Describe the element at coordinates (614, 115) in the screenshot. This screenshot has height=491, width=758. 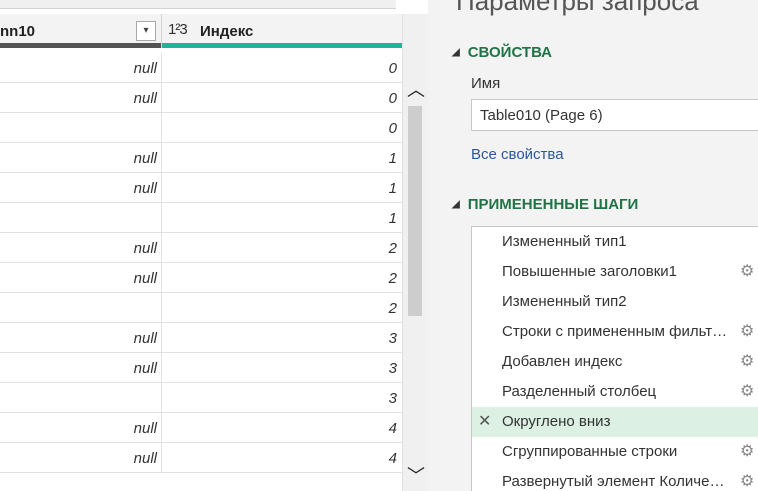
I see `query-name-input` at that location.